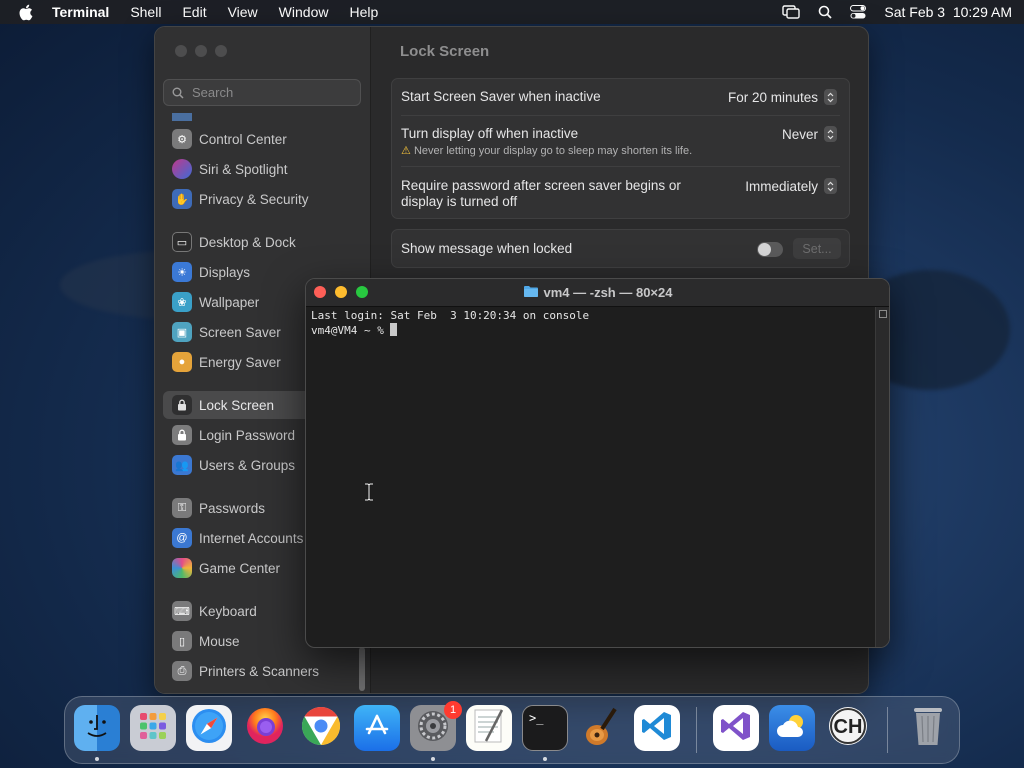  What do you see at coordinates (254, 199) in the screenshot?
I see `sidebar-item-label: Privacy & Security` at bounding box center [254, 199].